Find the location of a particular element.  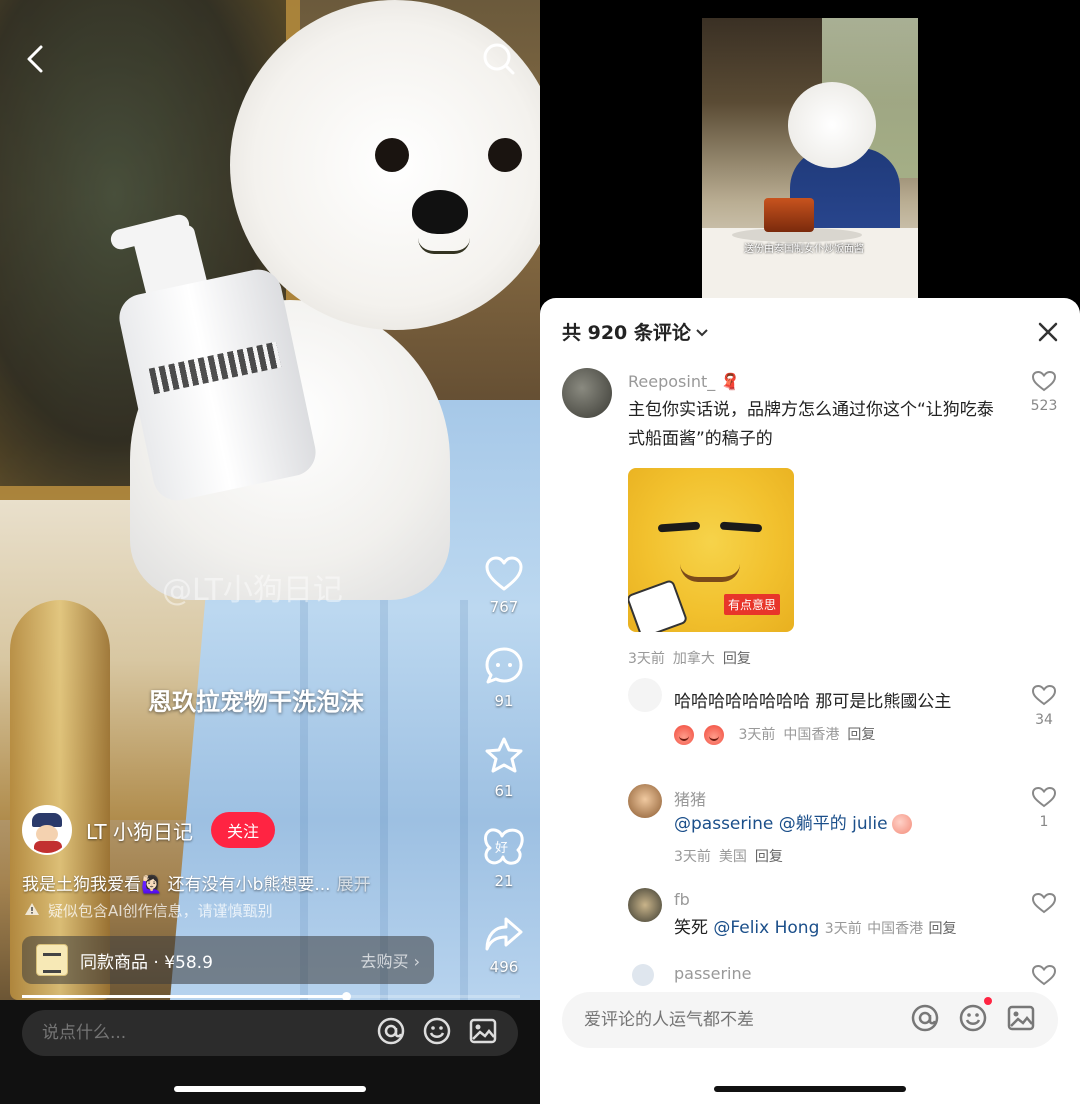

back-icon is located at coordinates (36, 59).